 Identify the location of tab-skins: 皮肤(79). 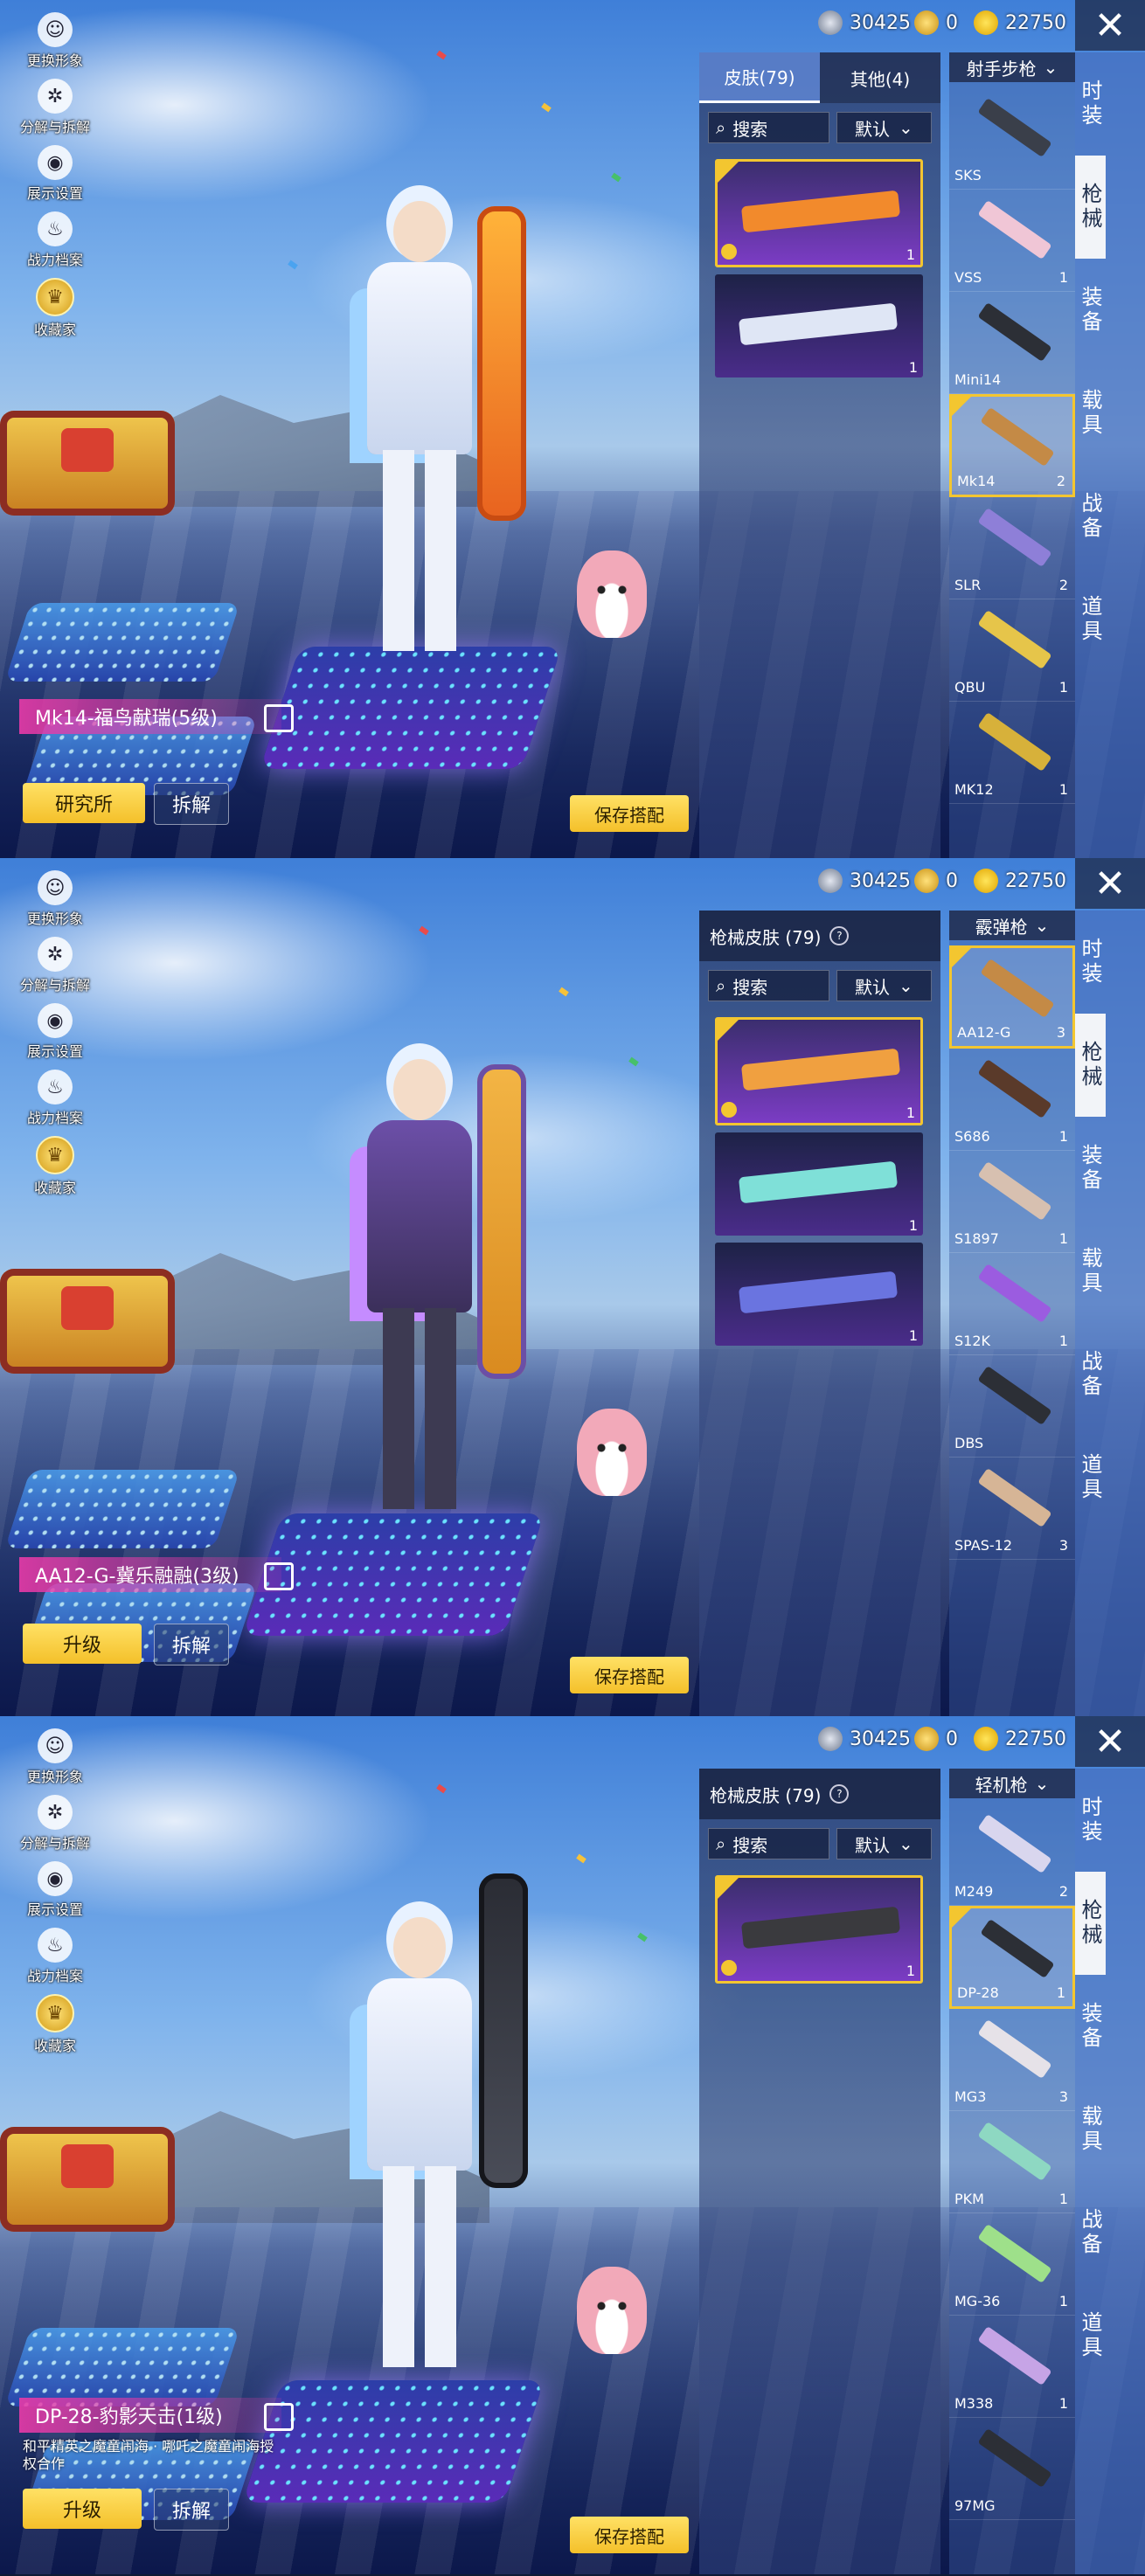
(759, 77).